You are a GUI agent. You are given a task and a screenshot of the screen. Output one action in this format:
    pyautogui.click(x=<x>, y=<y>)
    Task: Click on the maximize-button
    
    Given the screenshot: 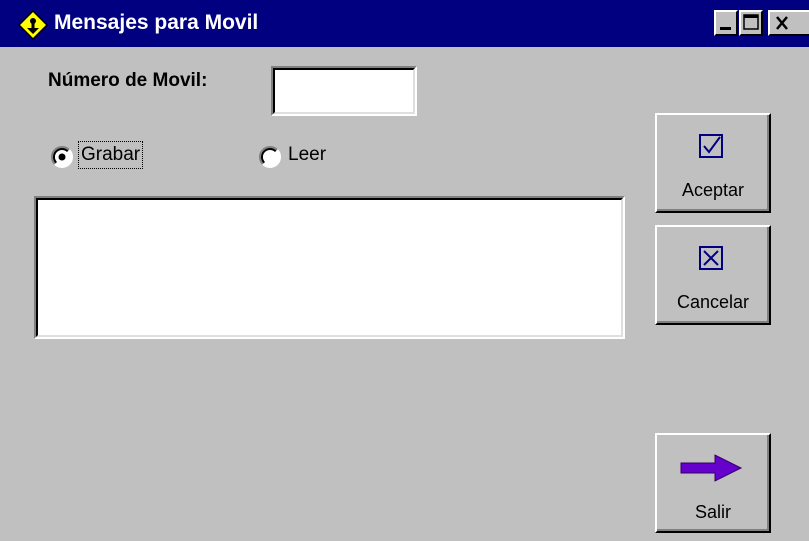 What is the action you would take?
    pyautogui.click(x=751, y=23)
    